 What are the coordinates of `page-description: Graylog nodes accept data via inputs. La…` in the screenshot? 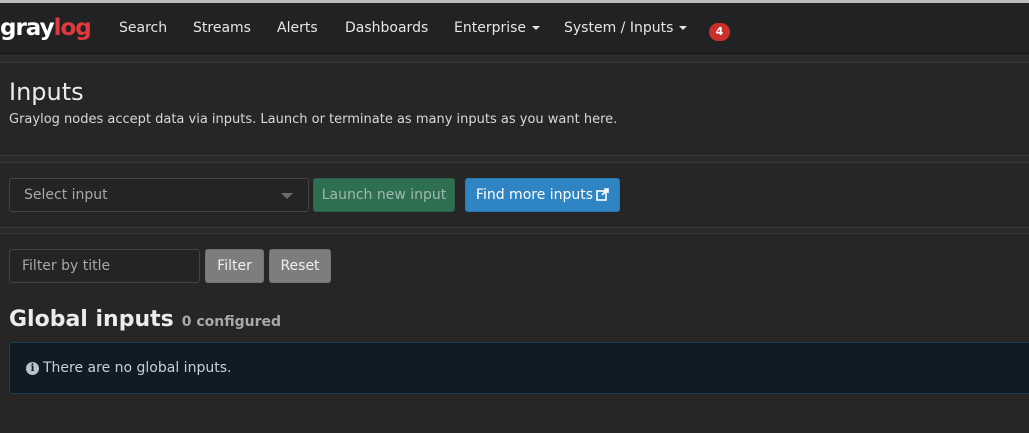 It's located at (313, 119).